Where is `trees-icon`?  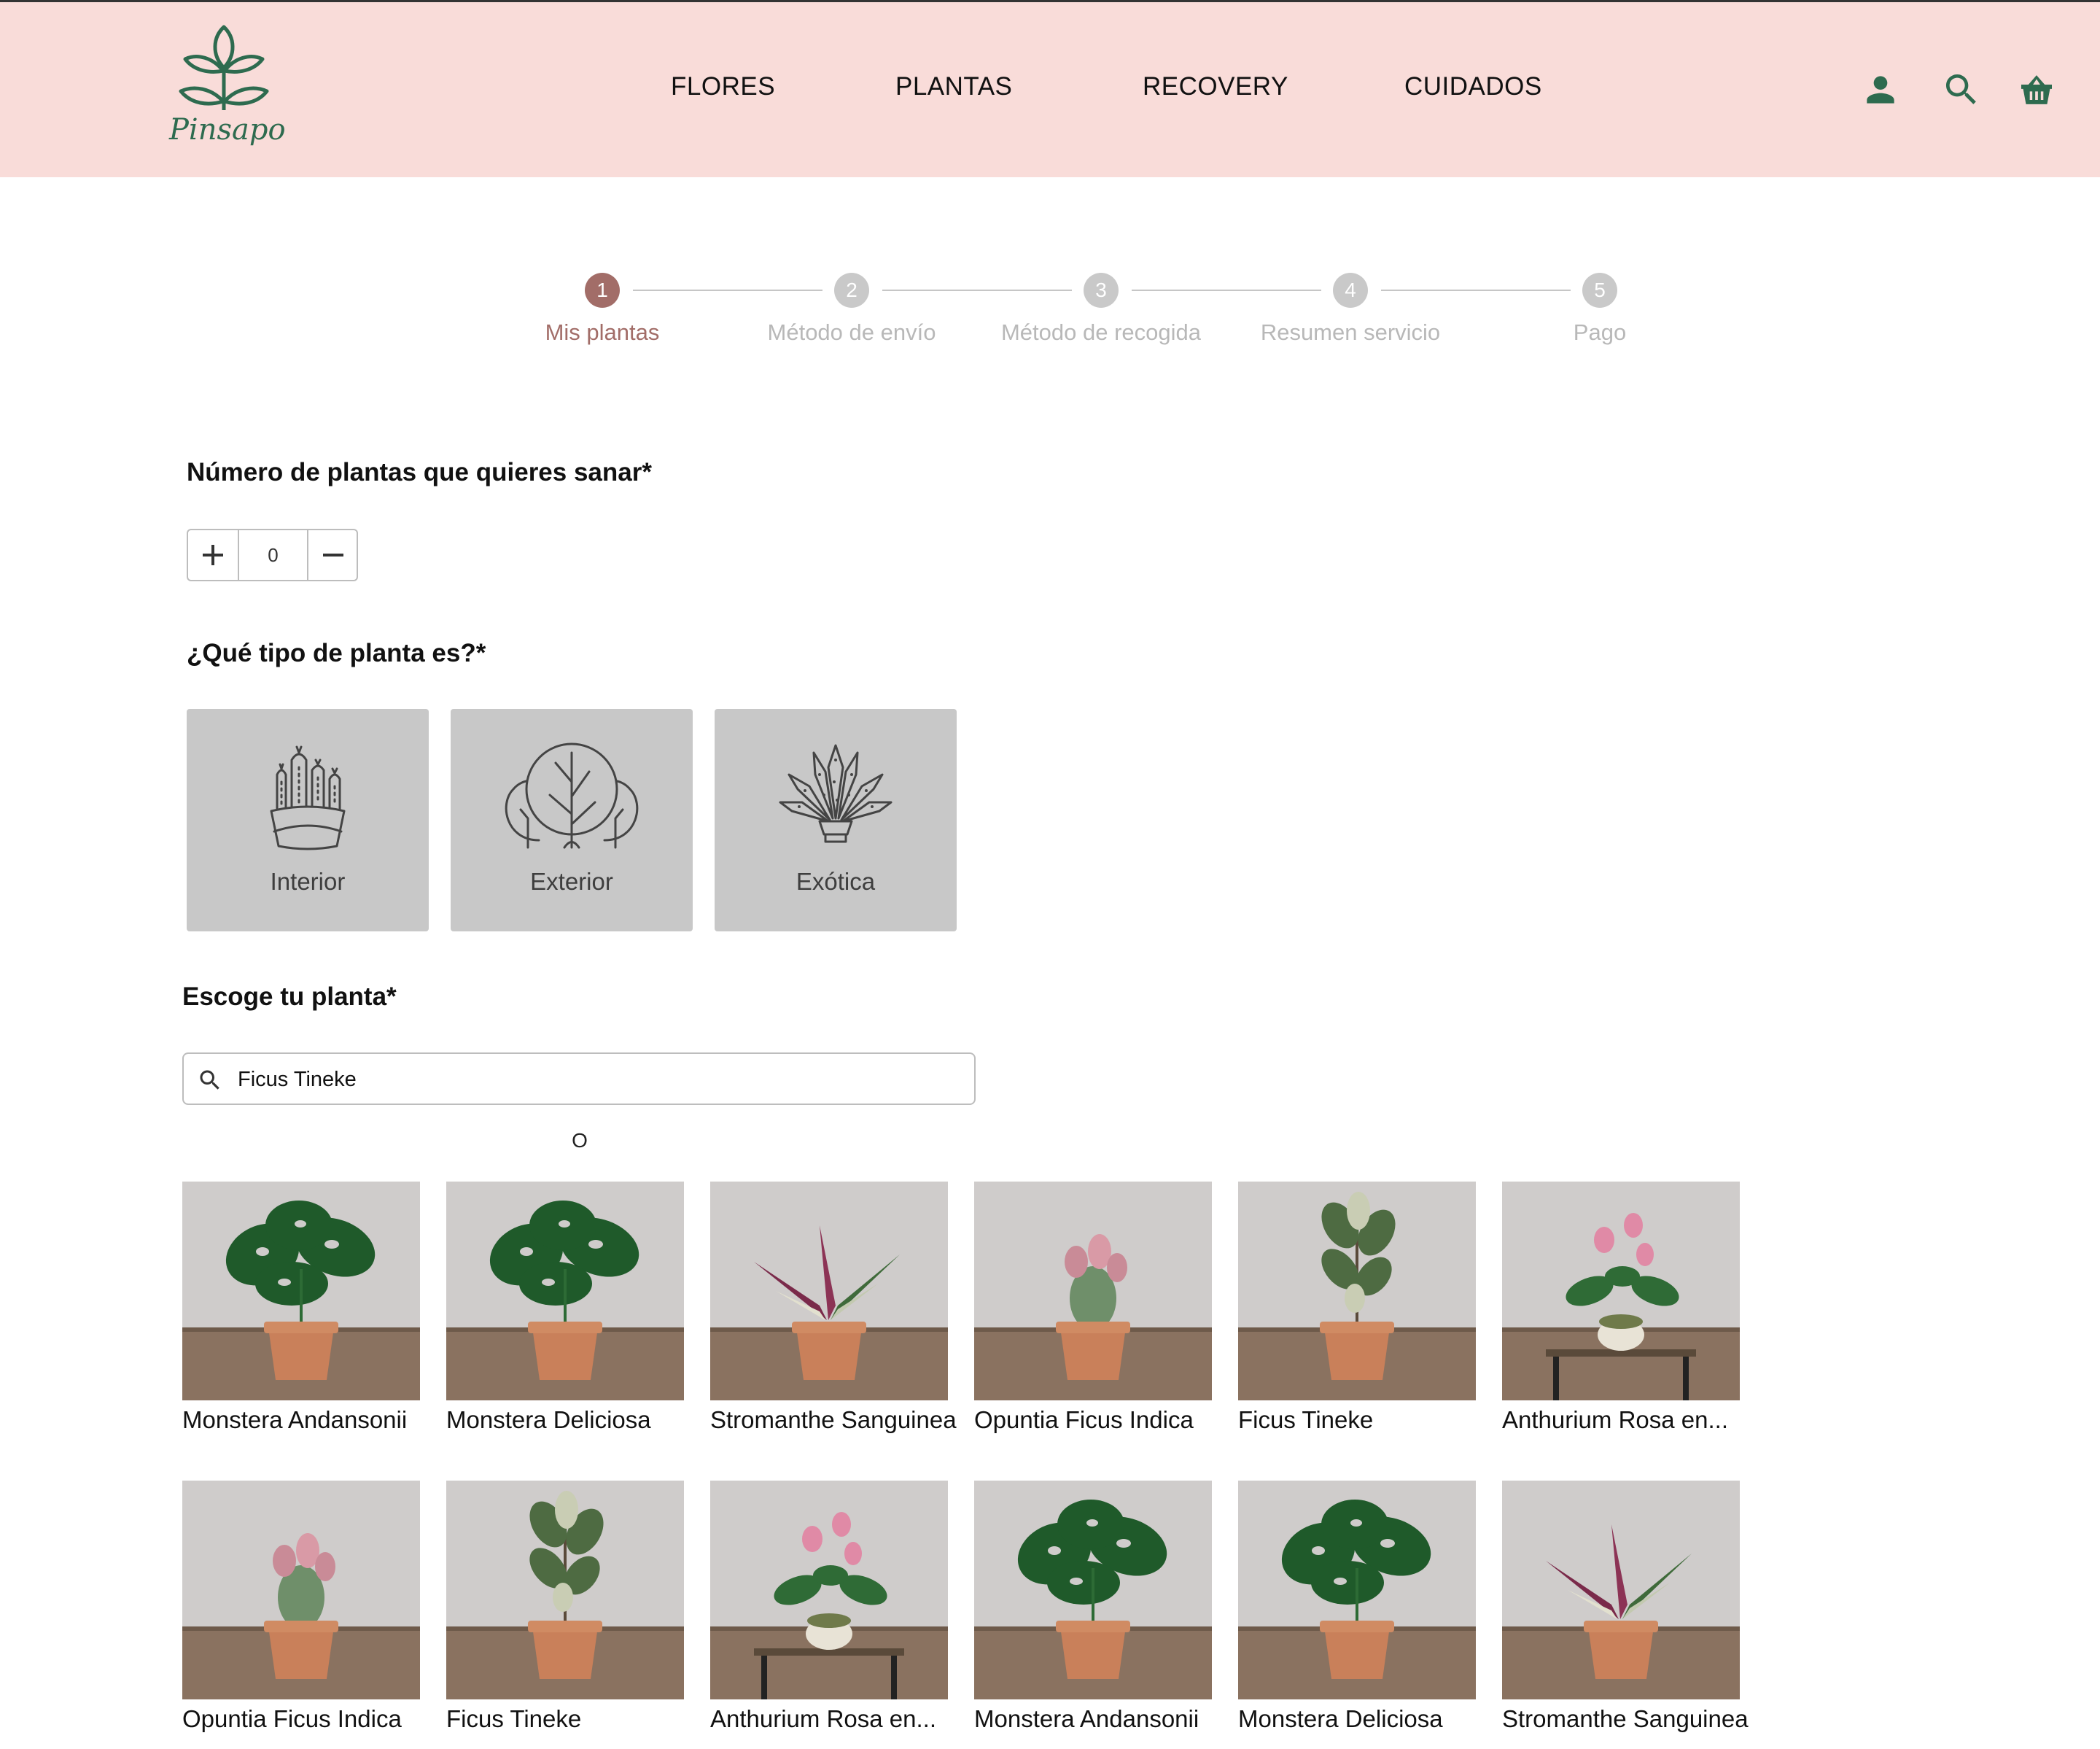 trees-icon is located at coordinates (572, 795).